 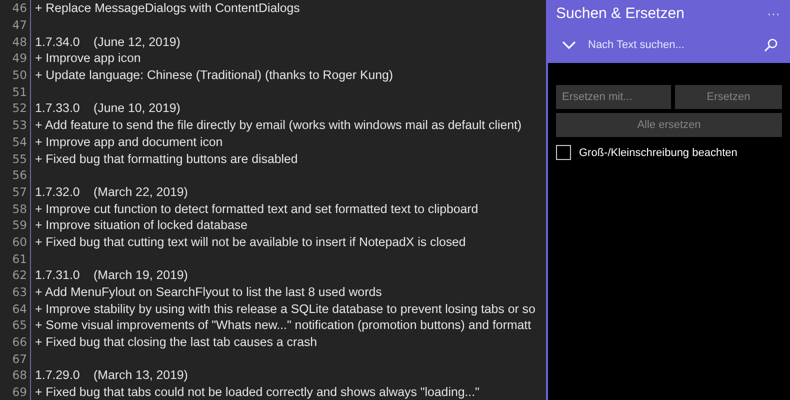 What do you see at coordinates (771, 45) in the screenshot?
I see `search-icon` at bounding box center [771, 45].